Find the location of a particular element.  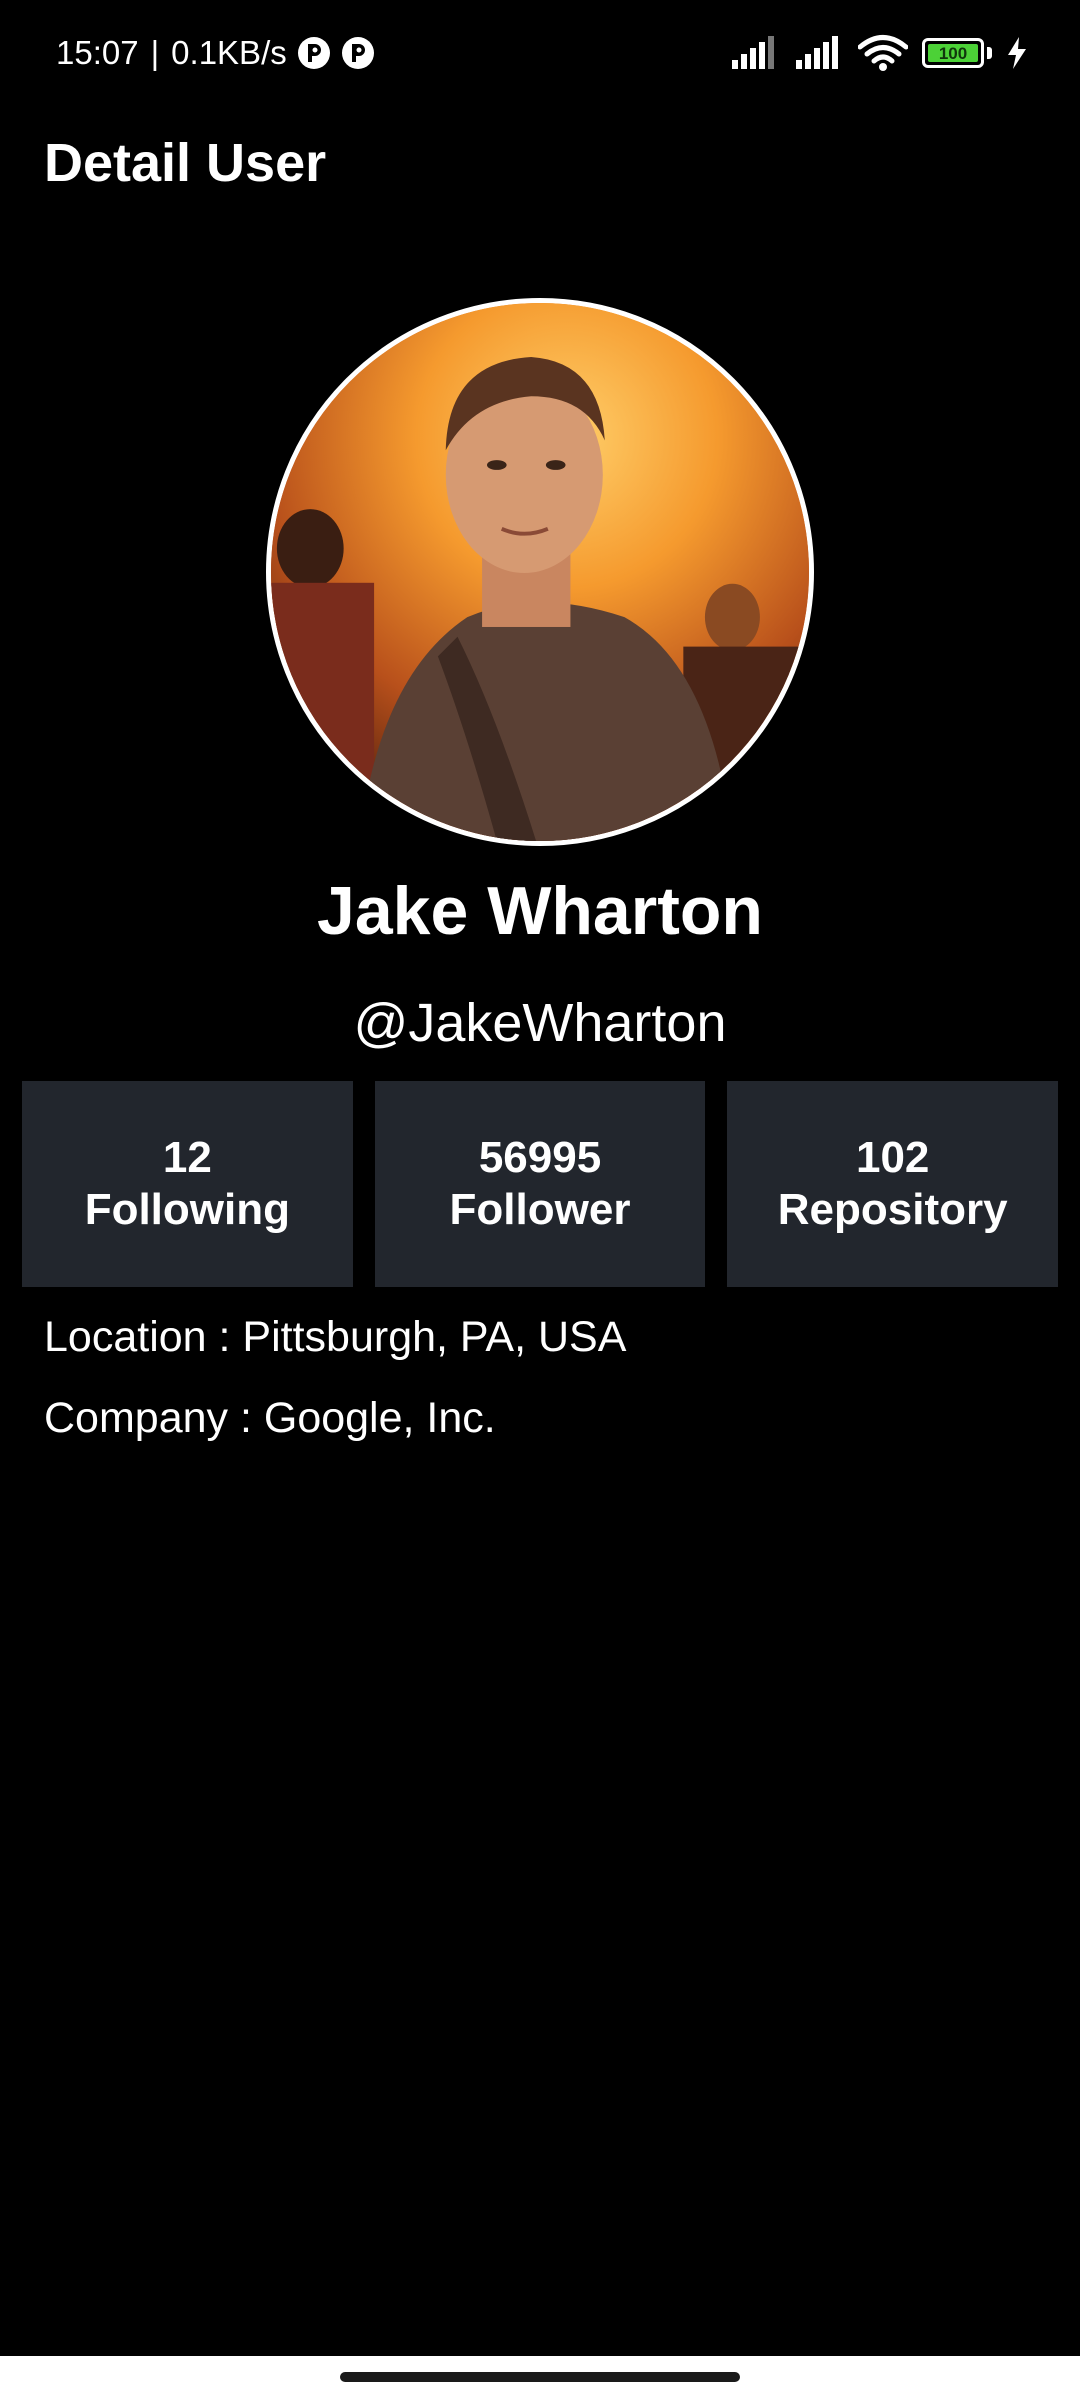

page-title: Detail User is located at coordinates (185, 163).